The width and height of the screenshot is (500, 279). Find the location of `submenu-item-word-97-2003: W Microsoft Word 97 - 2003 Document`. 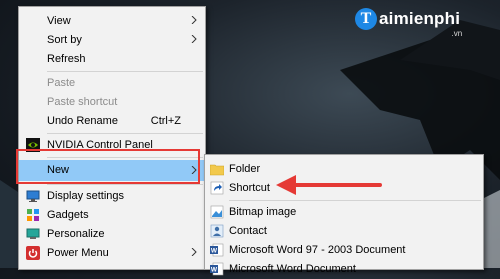

submenu-item-word-97-2003: W Microsoft Word 97 - 2003 Document is located at coordinates (344, 250).